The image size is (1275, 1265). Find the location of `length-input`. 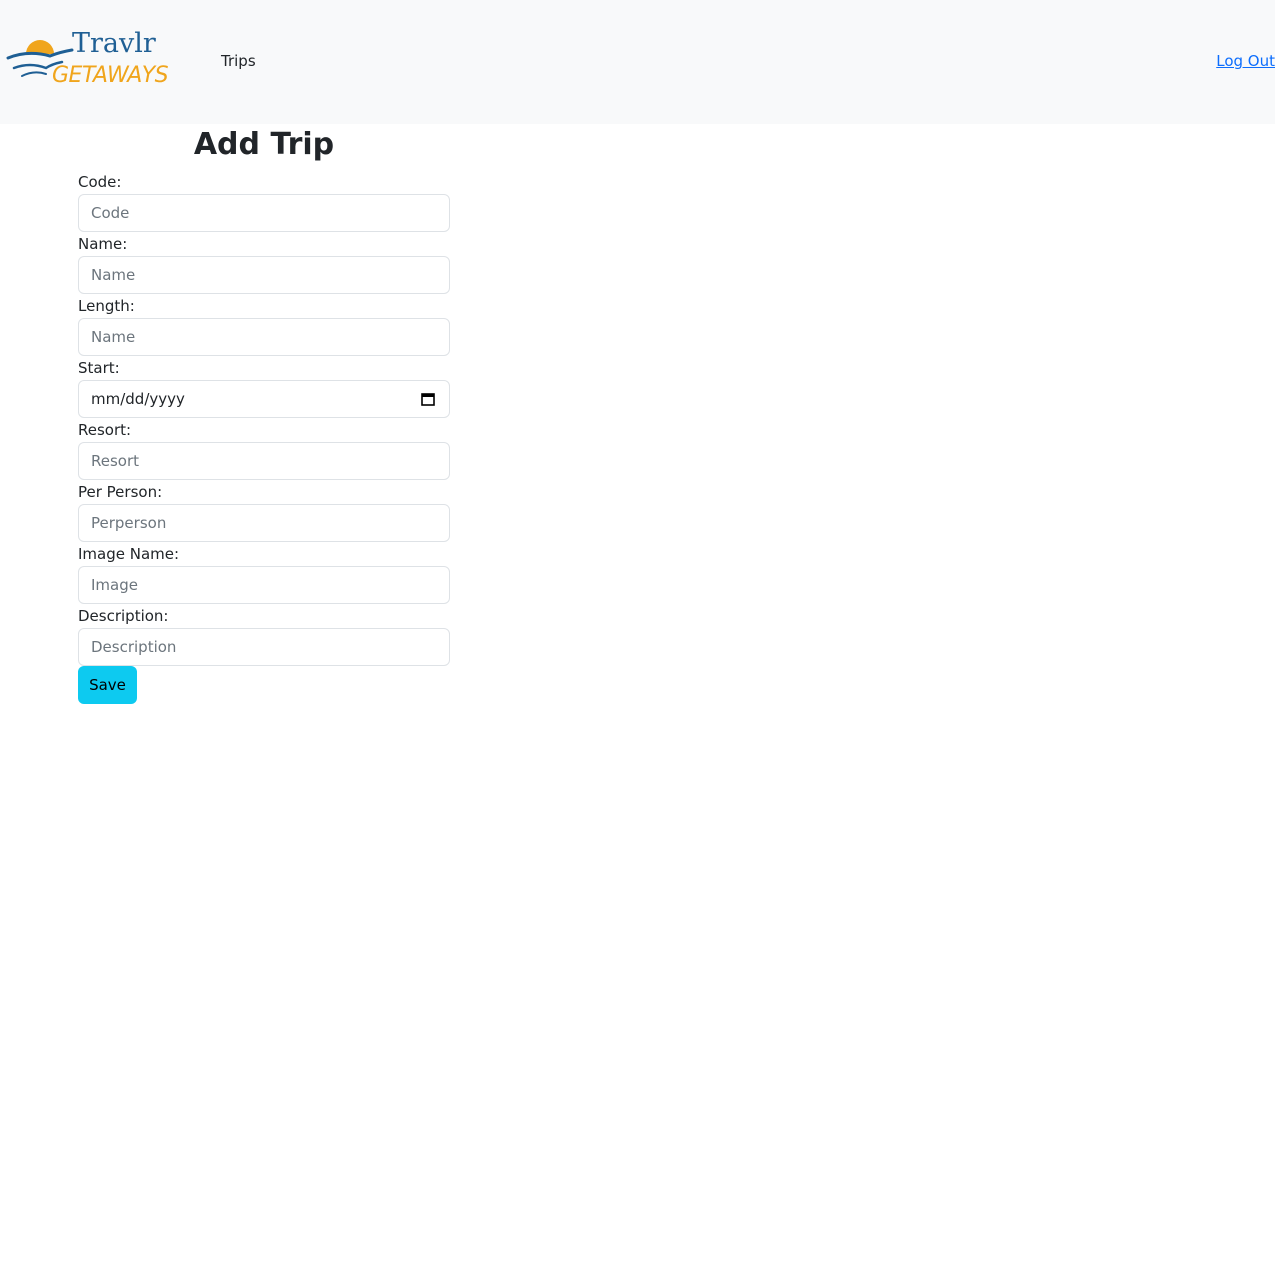

length-input is located at coordinates (264, 337).